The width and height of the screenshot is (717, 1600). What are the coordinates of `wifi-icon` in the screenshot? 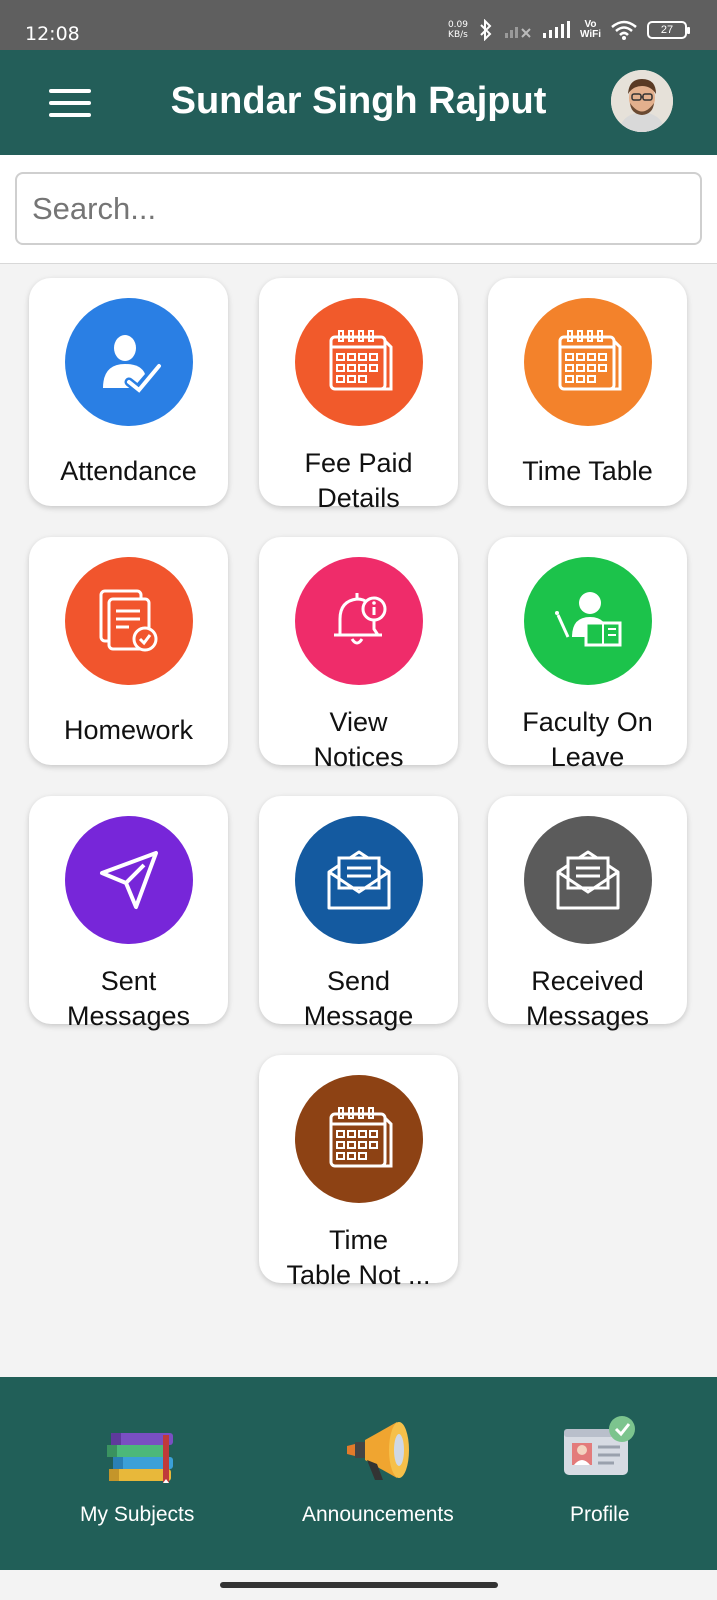 It's located at (624, 30).